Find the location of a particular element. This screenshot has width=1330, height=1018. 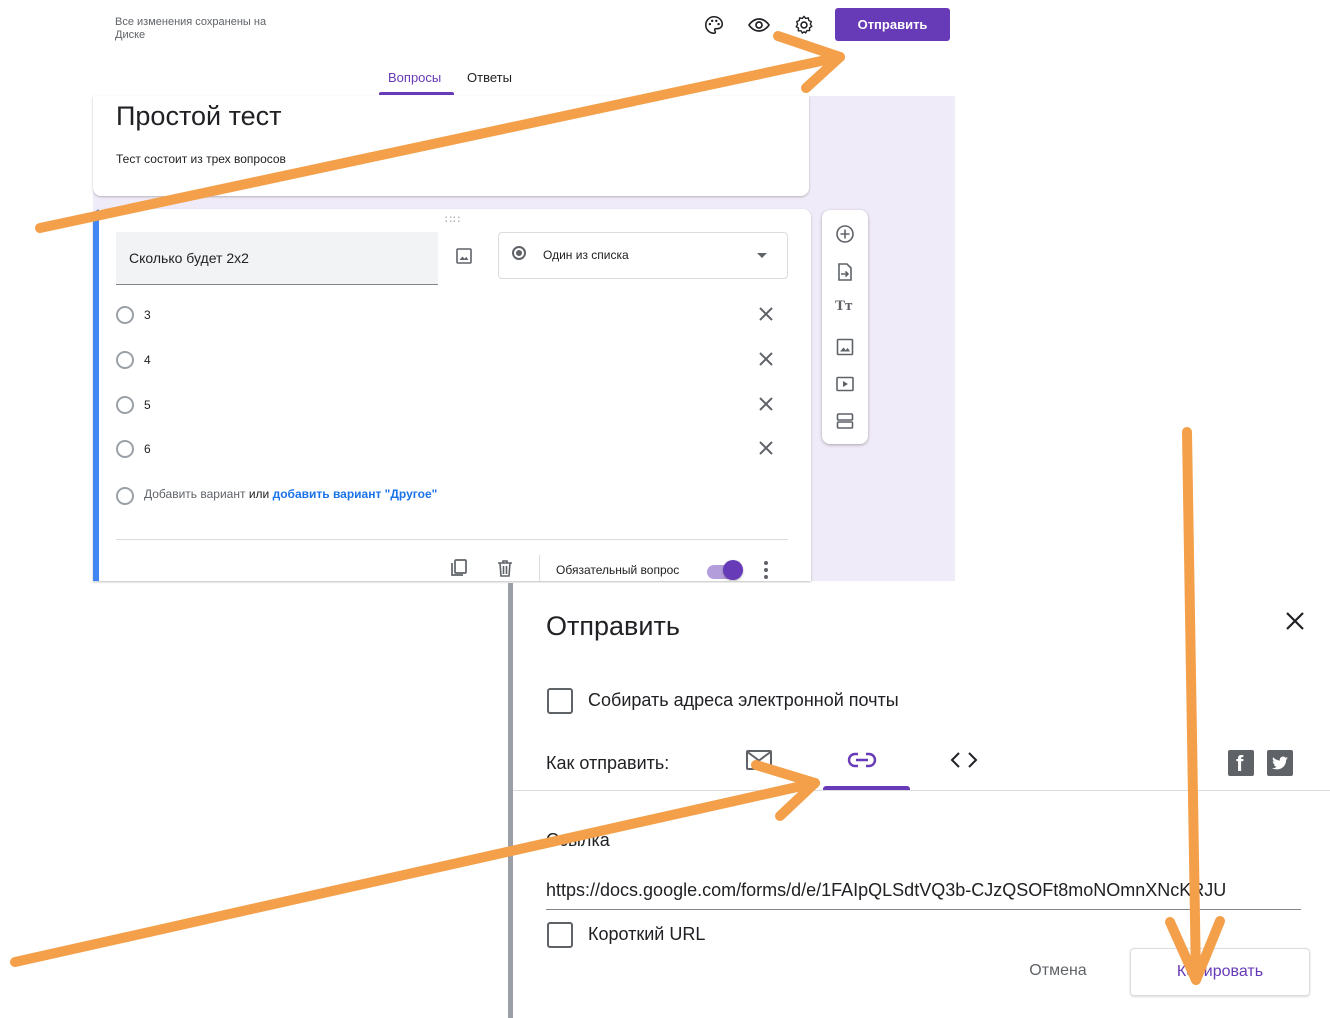

url-underline is located at coordinates (923, 909).